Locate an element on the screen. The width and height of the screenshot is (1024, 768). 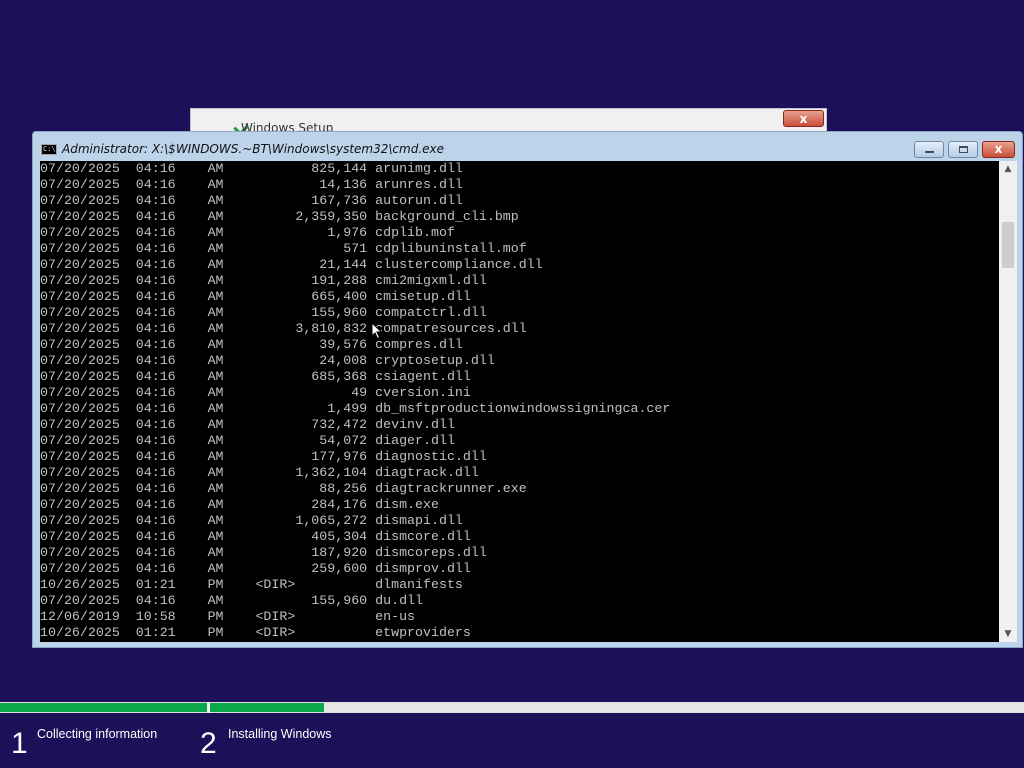
console-line: 07/20/2025 04:16 AM 167,736 autorun.dll is located at coordinates (251, 200).